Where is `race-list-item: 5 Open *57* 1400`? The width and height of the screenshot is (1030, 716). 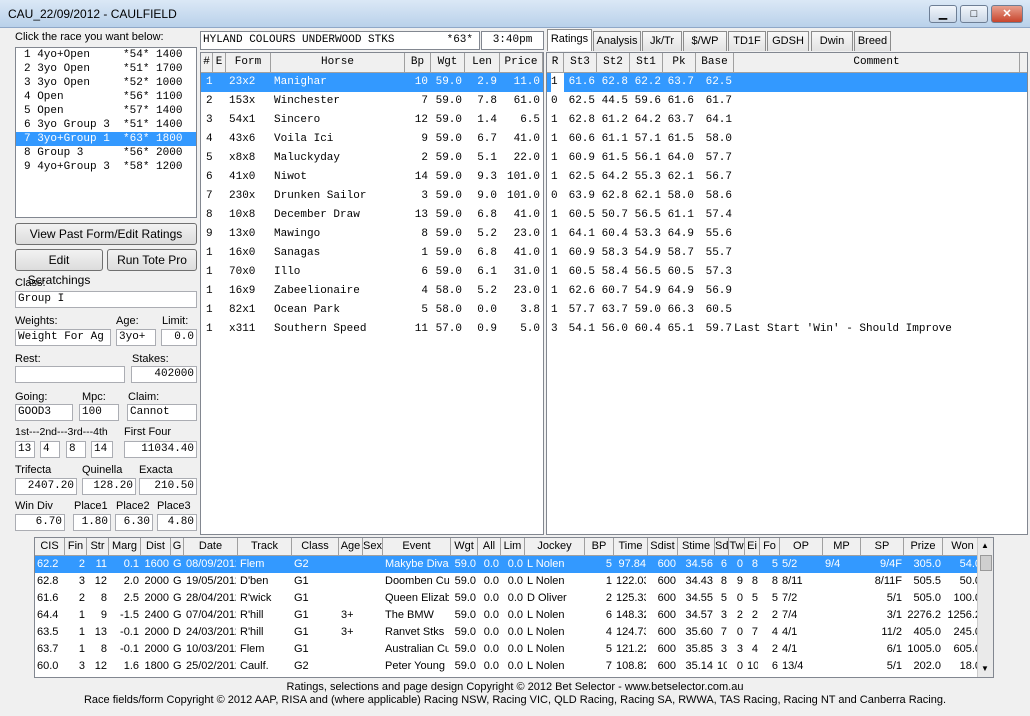 race-list-item: 5 Open *57* 1400 is located at coordinates (106, 111).